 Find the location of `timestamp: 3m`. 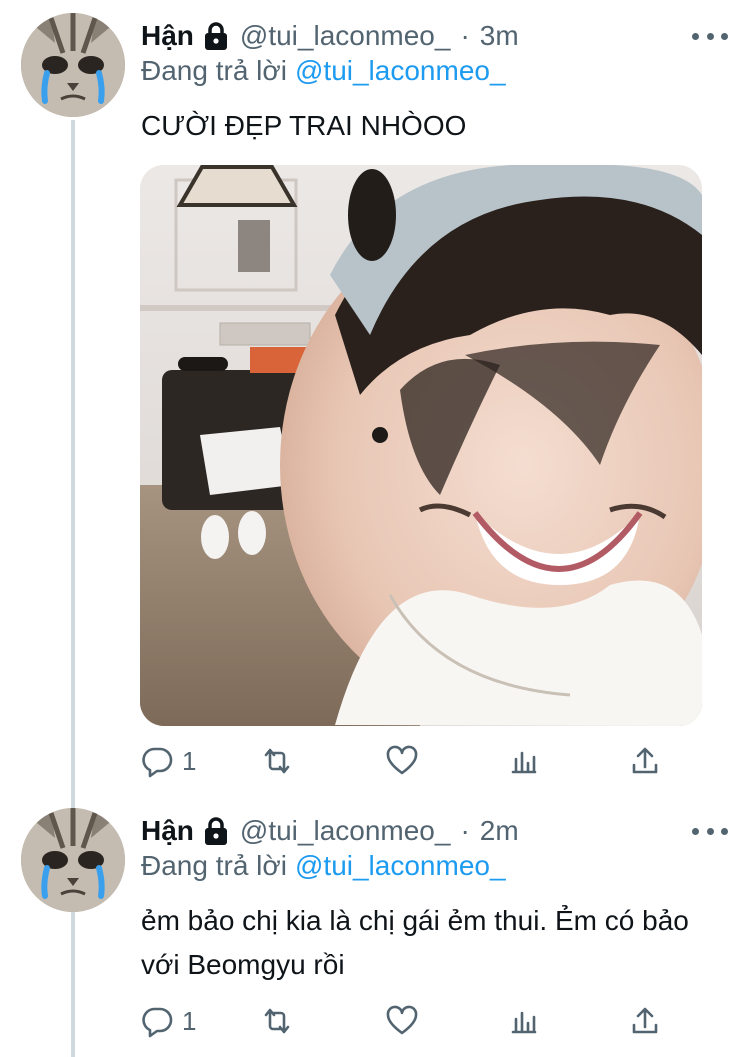

timestamp: 3m is located at coordinates (499, 36).